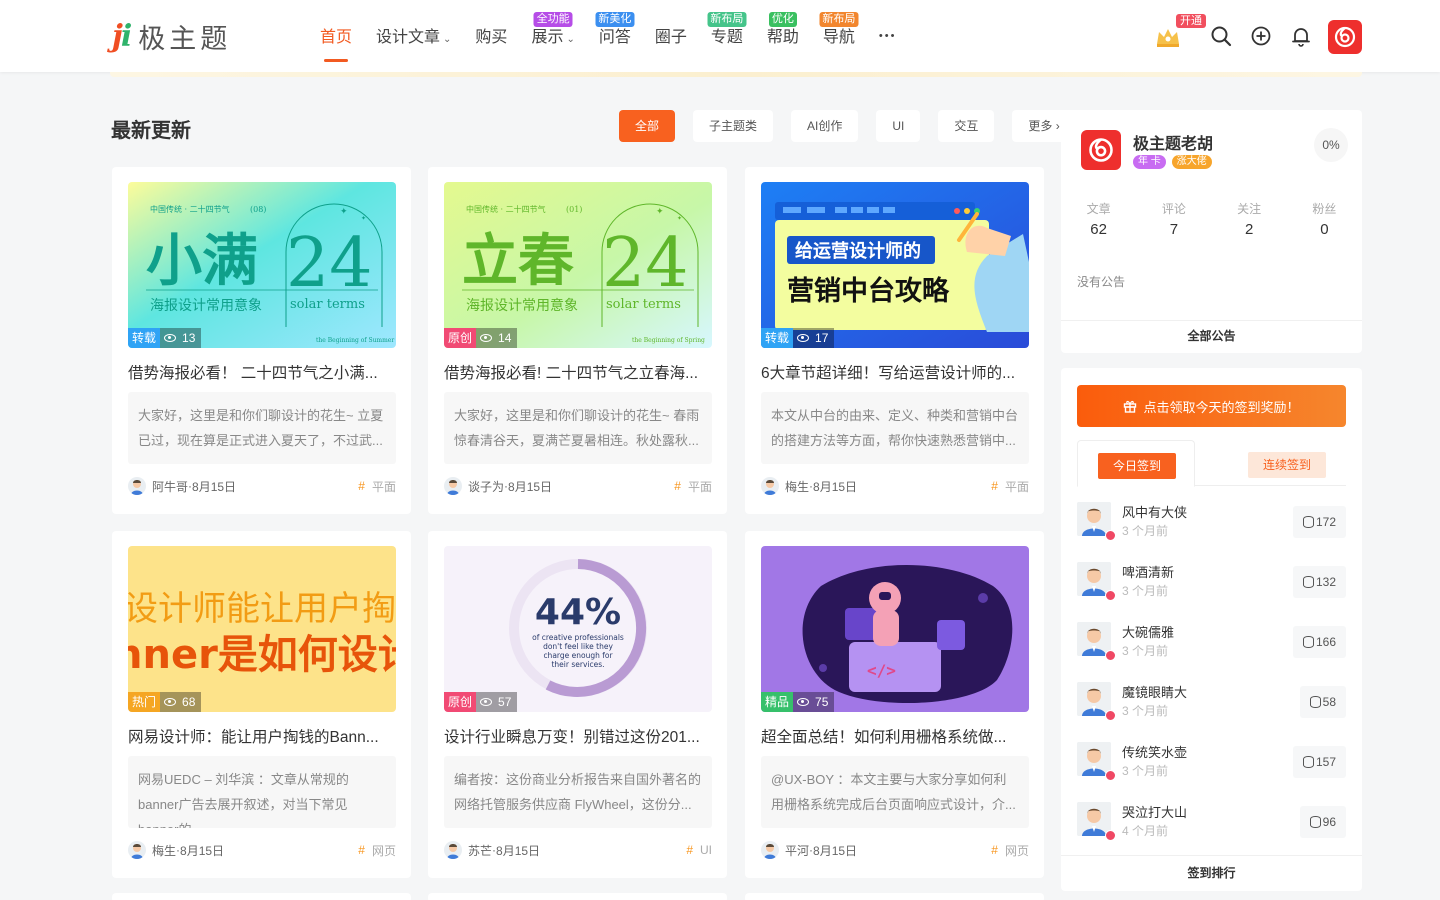 Image resolution: width=1440 pixels, height=900 pixels. I want to click on checkin-button: 点击领取今天的签到奖励！, so click(1211, 406).